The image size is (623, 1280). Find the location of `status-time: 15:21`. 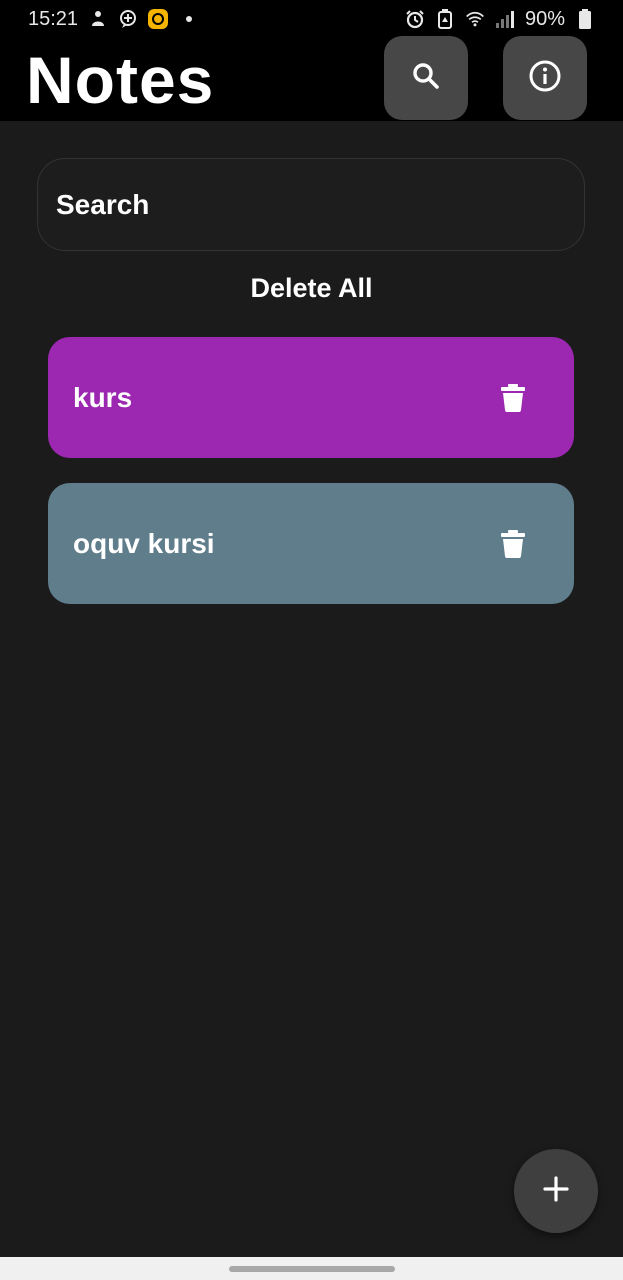

status-time: 15:21 is located at coordinates (53, 18).